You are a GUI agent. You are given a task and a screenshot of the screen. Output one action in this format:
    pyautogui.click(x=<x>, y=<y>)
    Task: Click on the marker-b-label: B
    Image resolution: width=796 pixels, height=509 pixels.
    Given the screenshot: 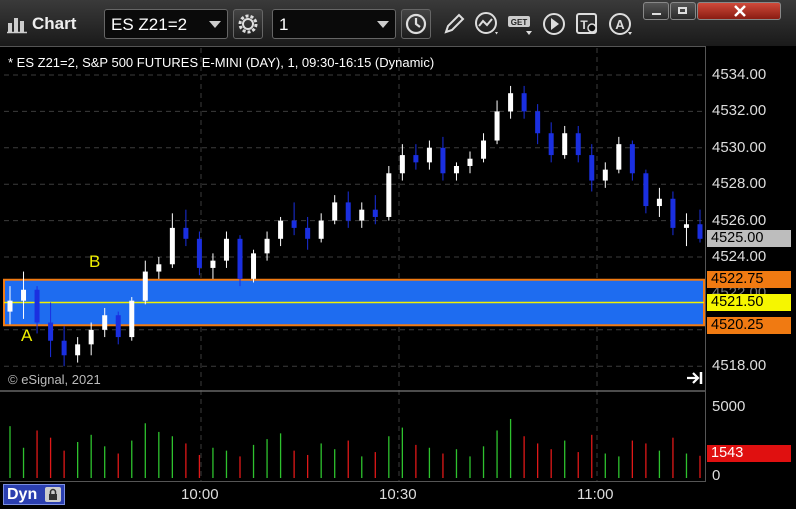 What is the action you would take?
    pyautogui.click(x=95, y=261)
    